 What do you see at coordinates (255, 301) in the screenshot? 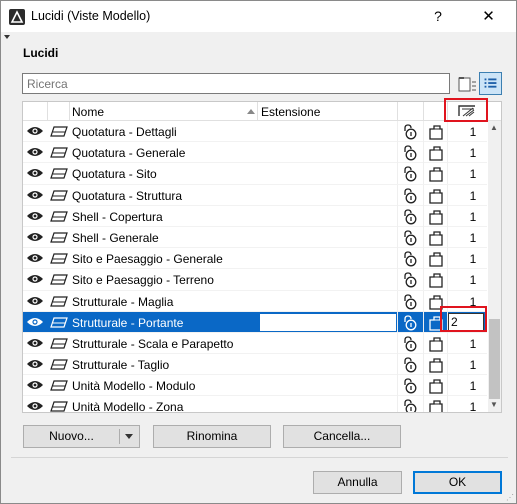
I see `table-row: Strutturale - Maglia 1` at bounding box center [255, 301].